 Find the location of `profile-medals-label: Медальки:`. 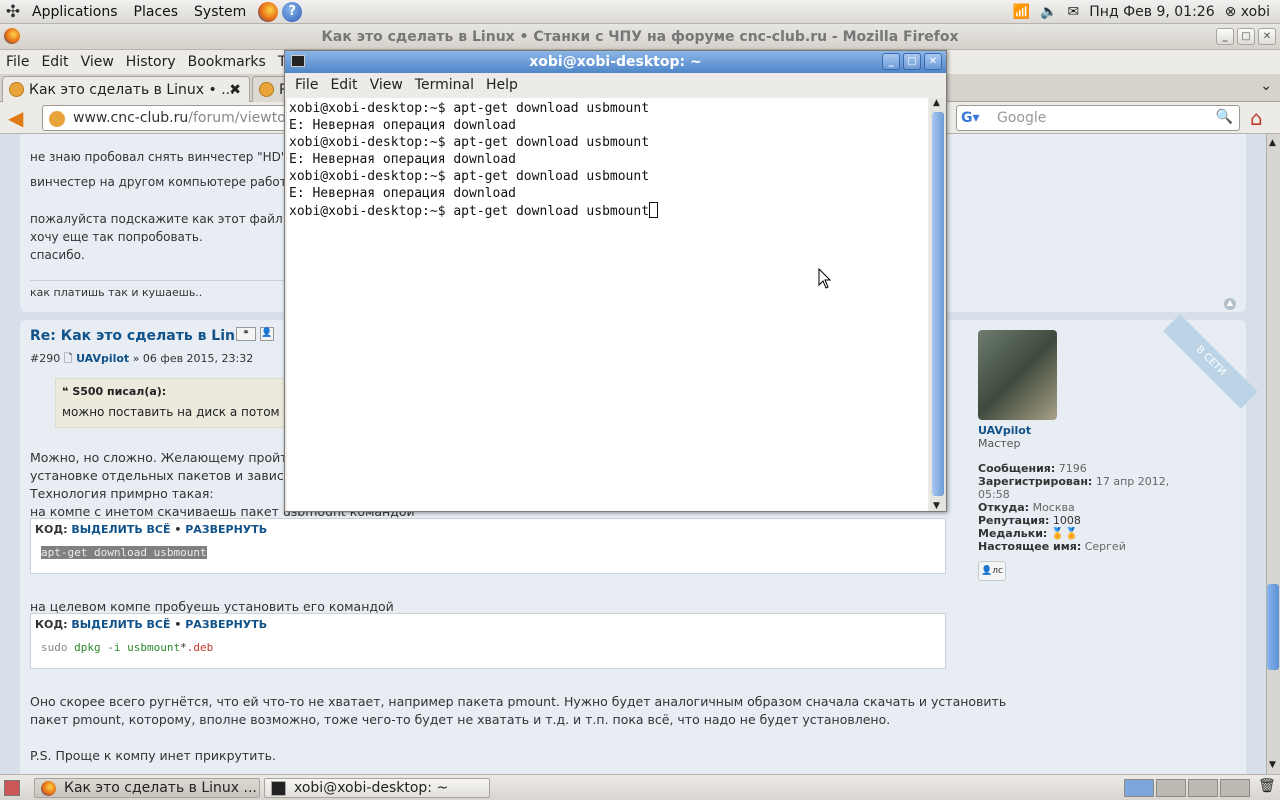

profile-medals-label: Медальки: is located at coordinates (1013, 533).